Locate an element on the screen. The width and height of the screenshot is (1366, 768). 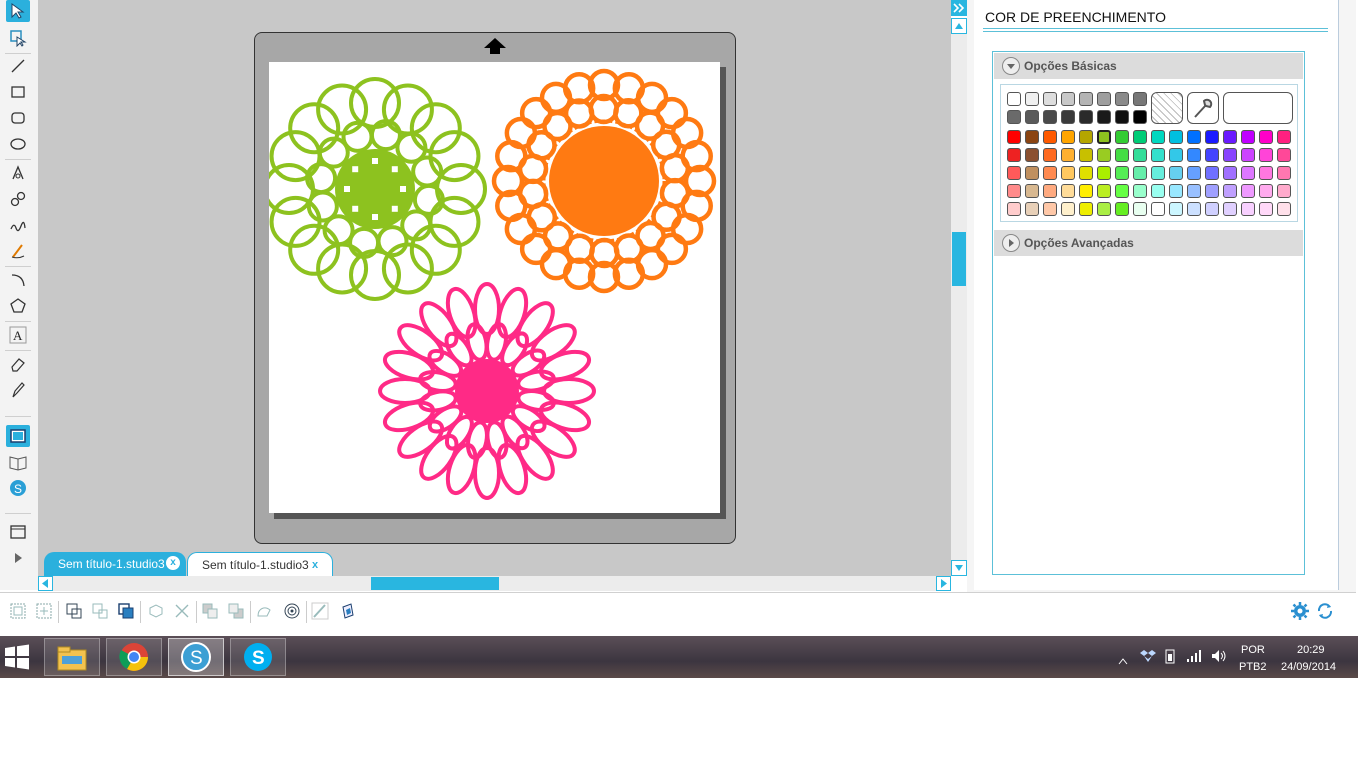
smooth-freehand-tool-icon is located at coordinates (18, 251).